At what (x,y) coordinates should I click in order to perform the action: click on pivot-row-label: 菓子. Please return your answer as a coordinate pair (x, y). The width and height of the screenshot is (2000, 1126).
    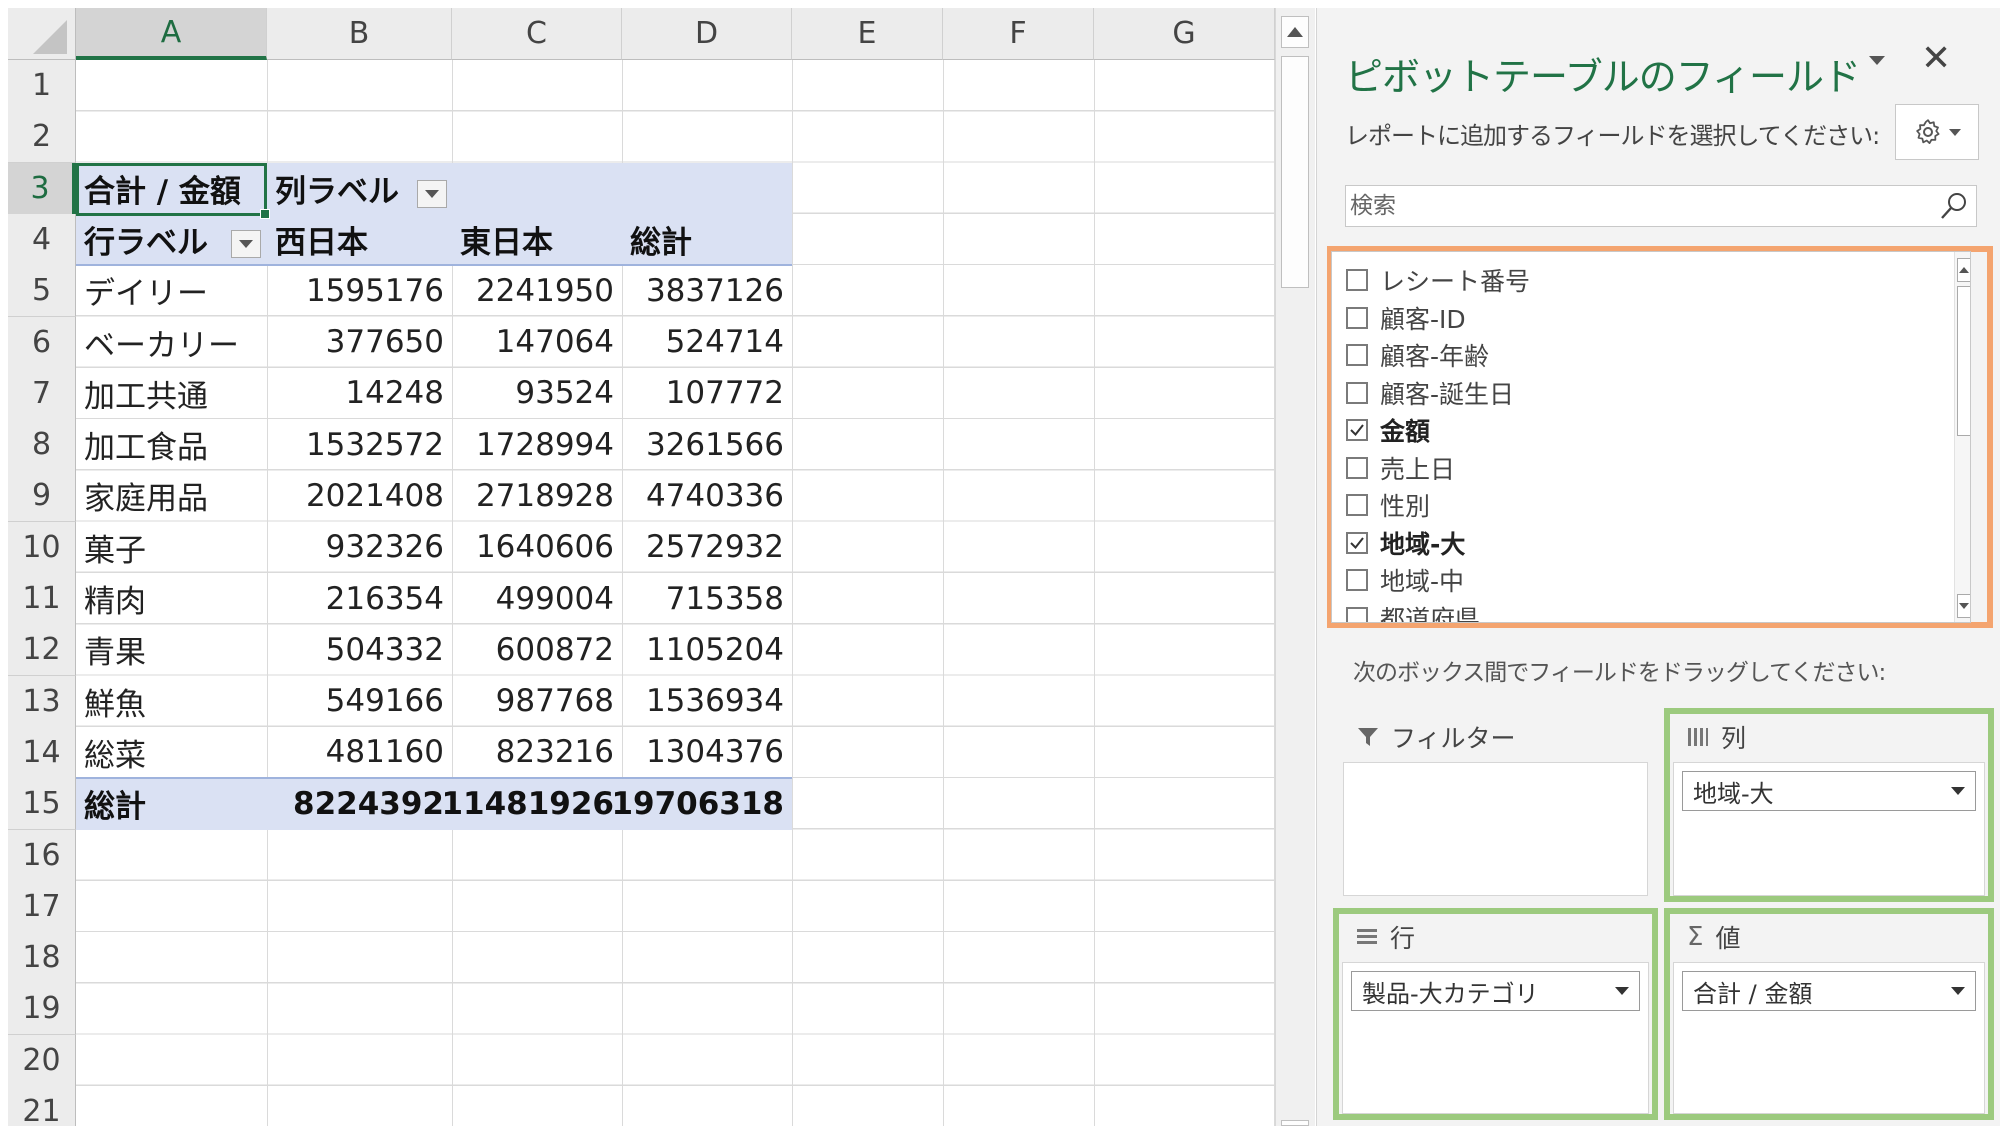
    Looking at the image, I should click on (171, 547).